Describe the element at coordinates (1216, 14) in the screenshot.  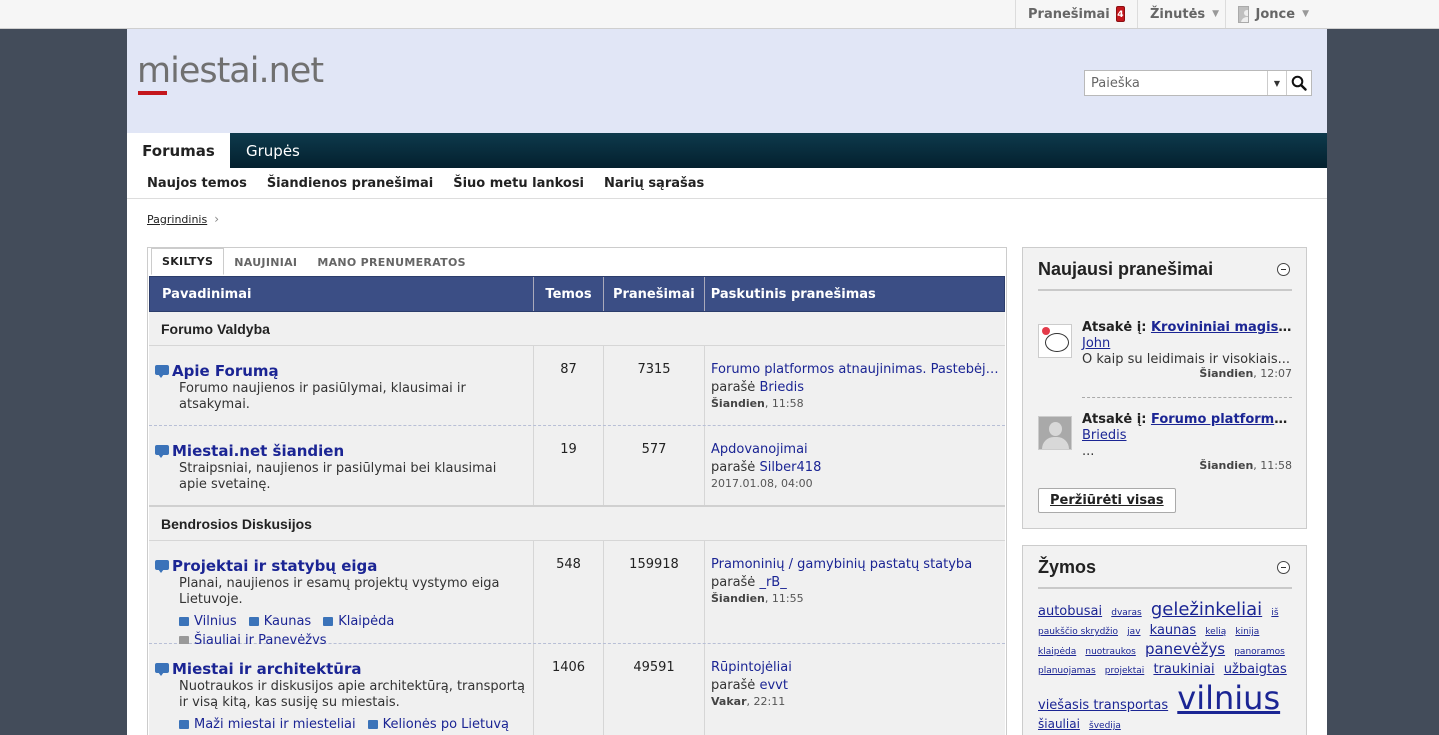
I see `chevron-down-icon: ▼` at that location.